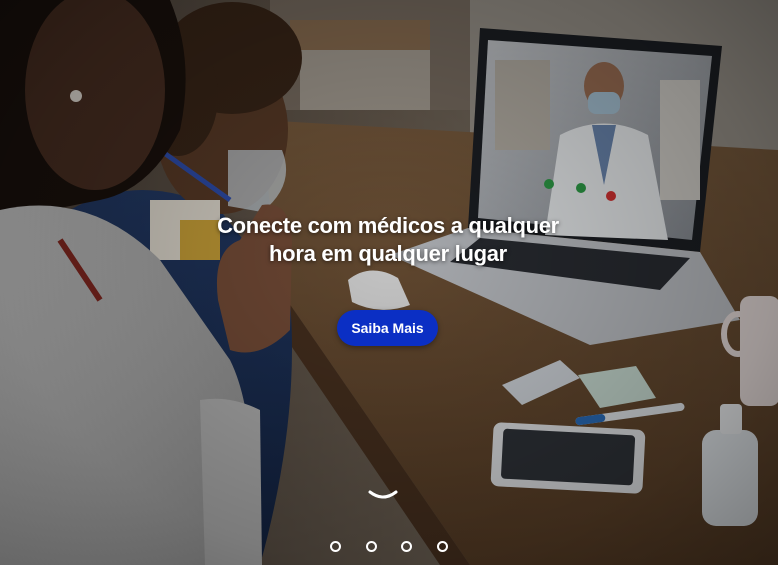  What do you see at coordinates (388, 225) in the screenshot?
I see `hero-headline-line-1: Conecte com médicos a qualquer` at bounding box center [388, 225].